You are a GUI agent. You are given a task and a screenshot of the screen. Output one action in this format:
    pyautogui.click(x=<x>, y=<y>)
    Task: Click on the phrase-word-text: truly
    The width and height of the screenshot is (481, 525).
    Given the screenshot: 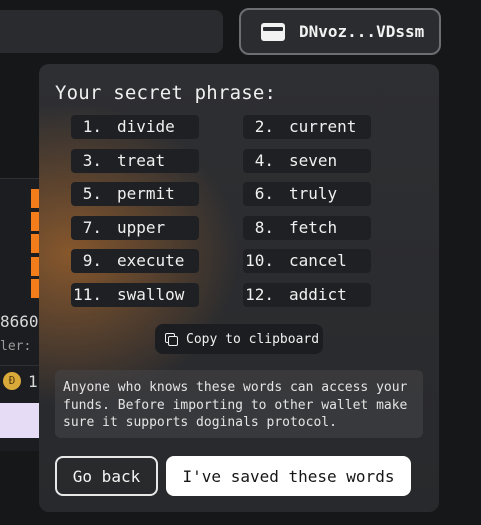 What is the action you would take?
    pyautogui.click(x=313, y=194)
    